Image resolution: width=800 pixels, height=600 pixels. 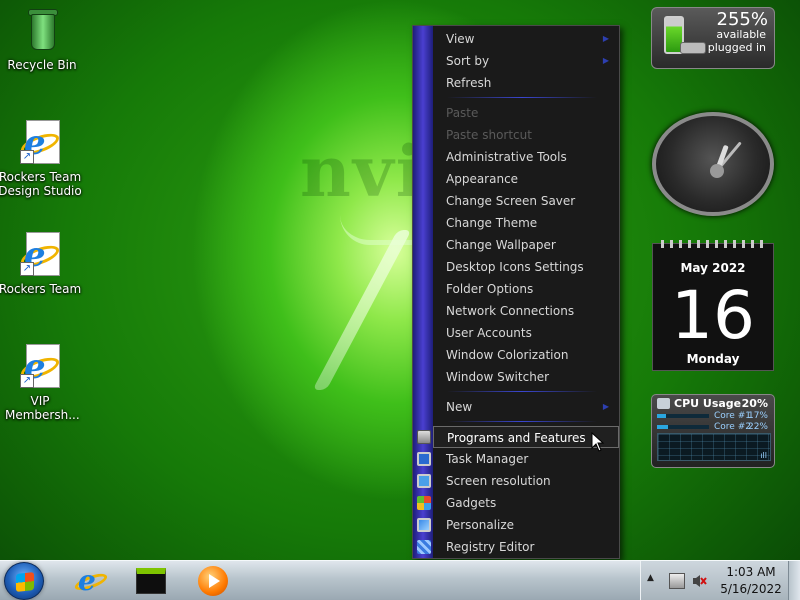 What do you see at coordinates (41, 289) in the screenshot?
I see `desktop-icon-label: Rockers Team` at bounding box center [41, 289].